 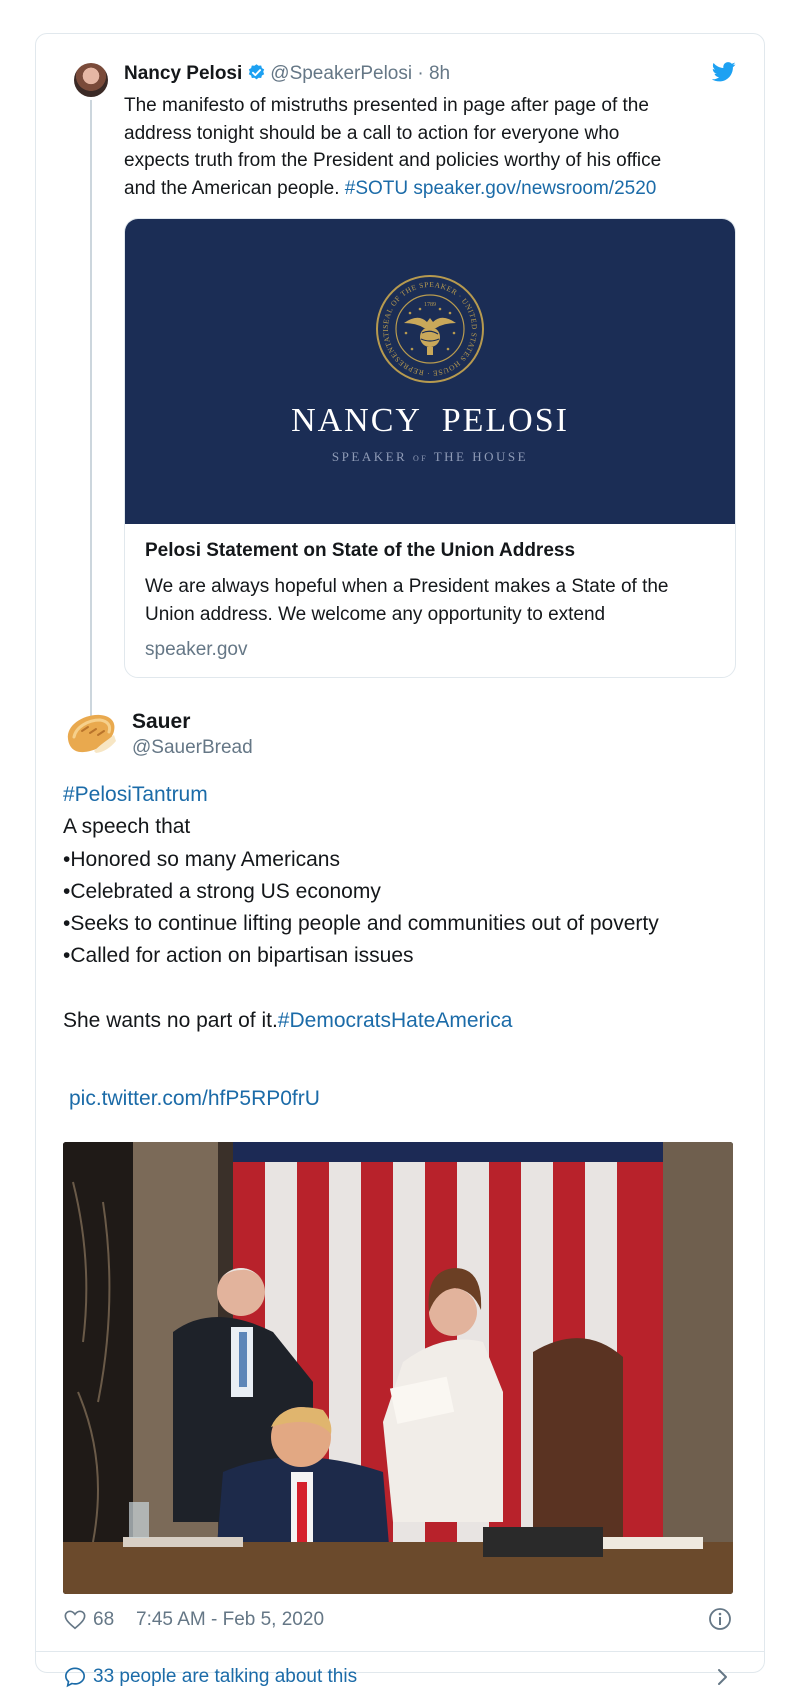 I want to click on thread-line, so click(x=91, y=418).